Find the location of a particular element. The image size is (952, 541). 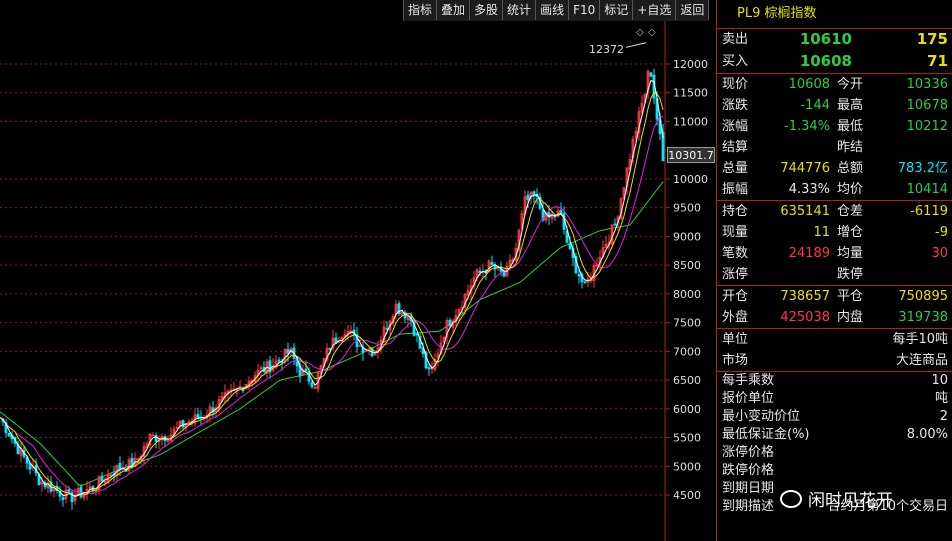

y-tick-label: 8000 is located at coordinates (687, 294).